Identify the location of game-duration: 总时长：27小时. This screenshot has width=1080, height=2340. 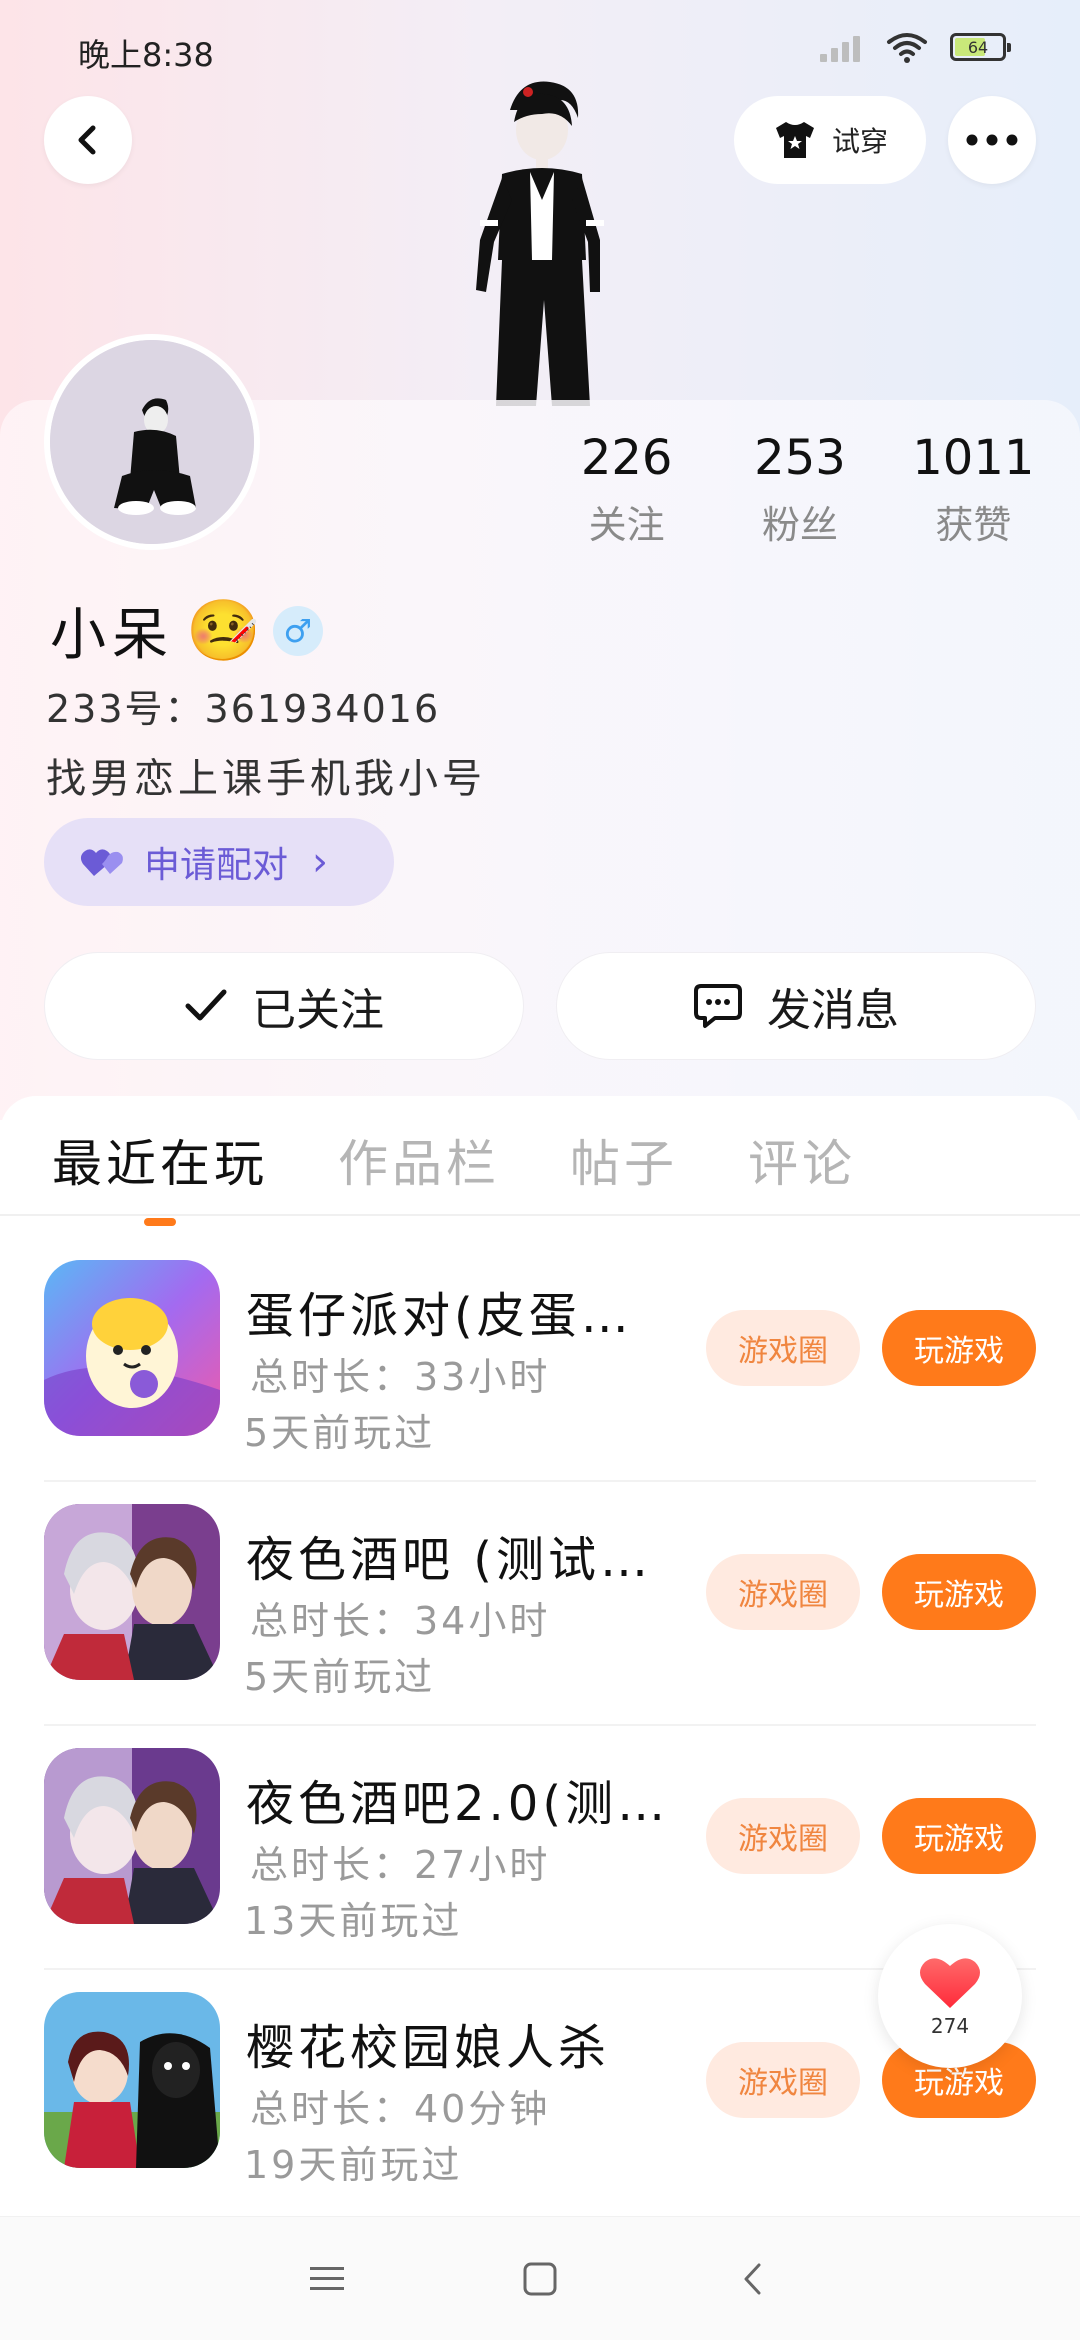
(400, 1865).